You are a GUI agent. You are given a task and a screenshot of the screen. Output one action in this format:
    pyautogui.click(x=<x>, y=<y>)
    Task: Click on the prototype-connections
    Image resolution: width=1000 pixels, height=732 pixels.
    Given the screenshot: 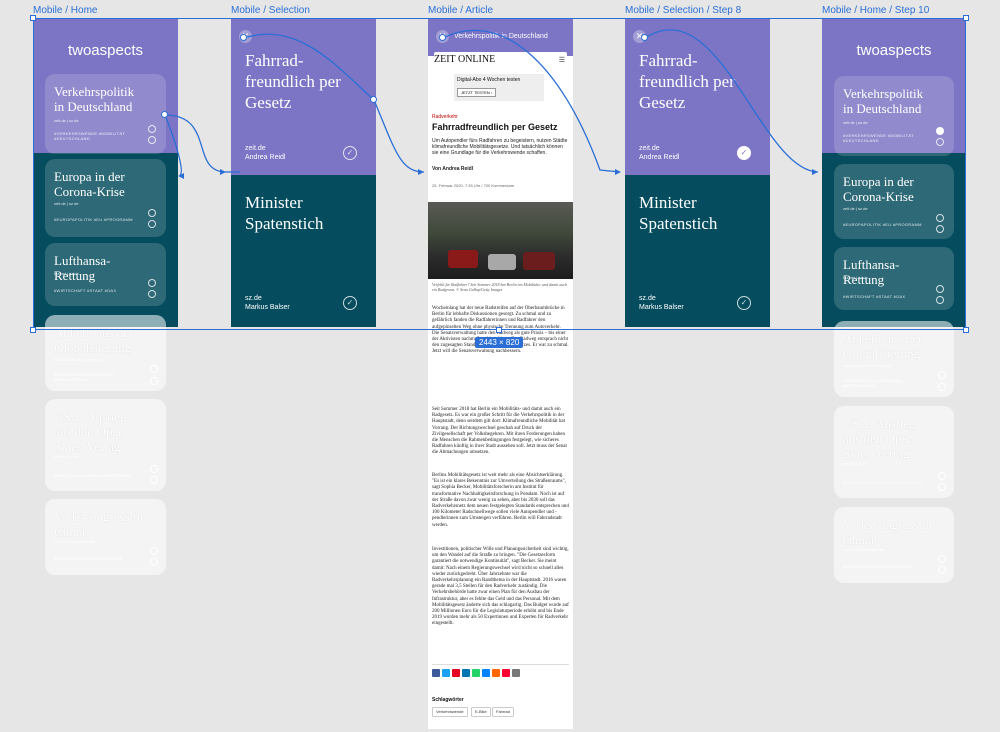 What is the action you would take?
    pyautogui.click(x=491, y=104)
    